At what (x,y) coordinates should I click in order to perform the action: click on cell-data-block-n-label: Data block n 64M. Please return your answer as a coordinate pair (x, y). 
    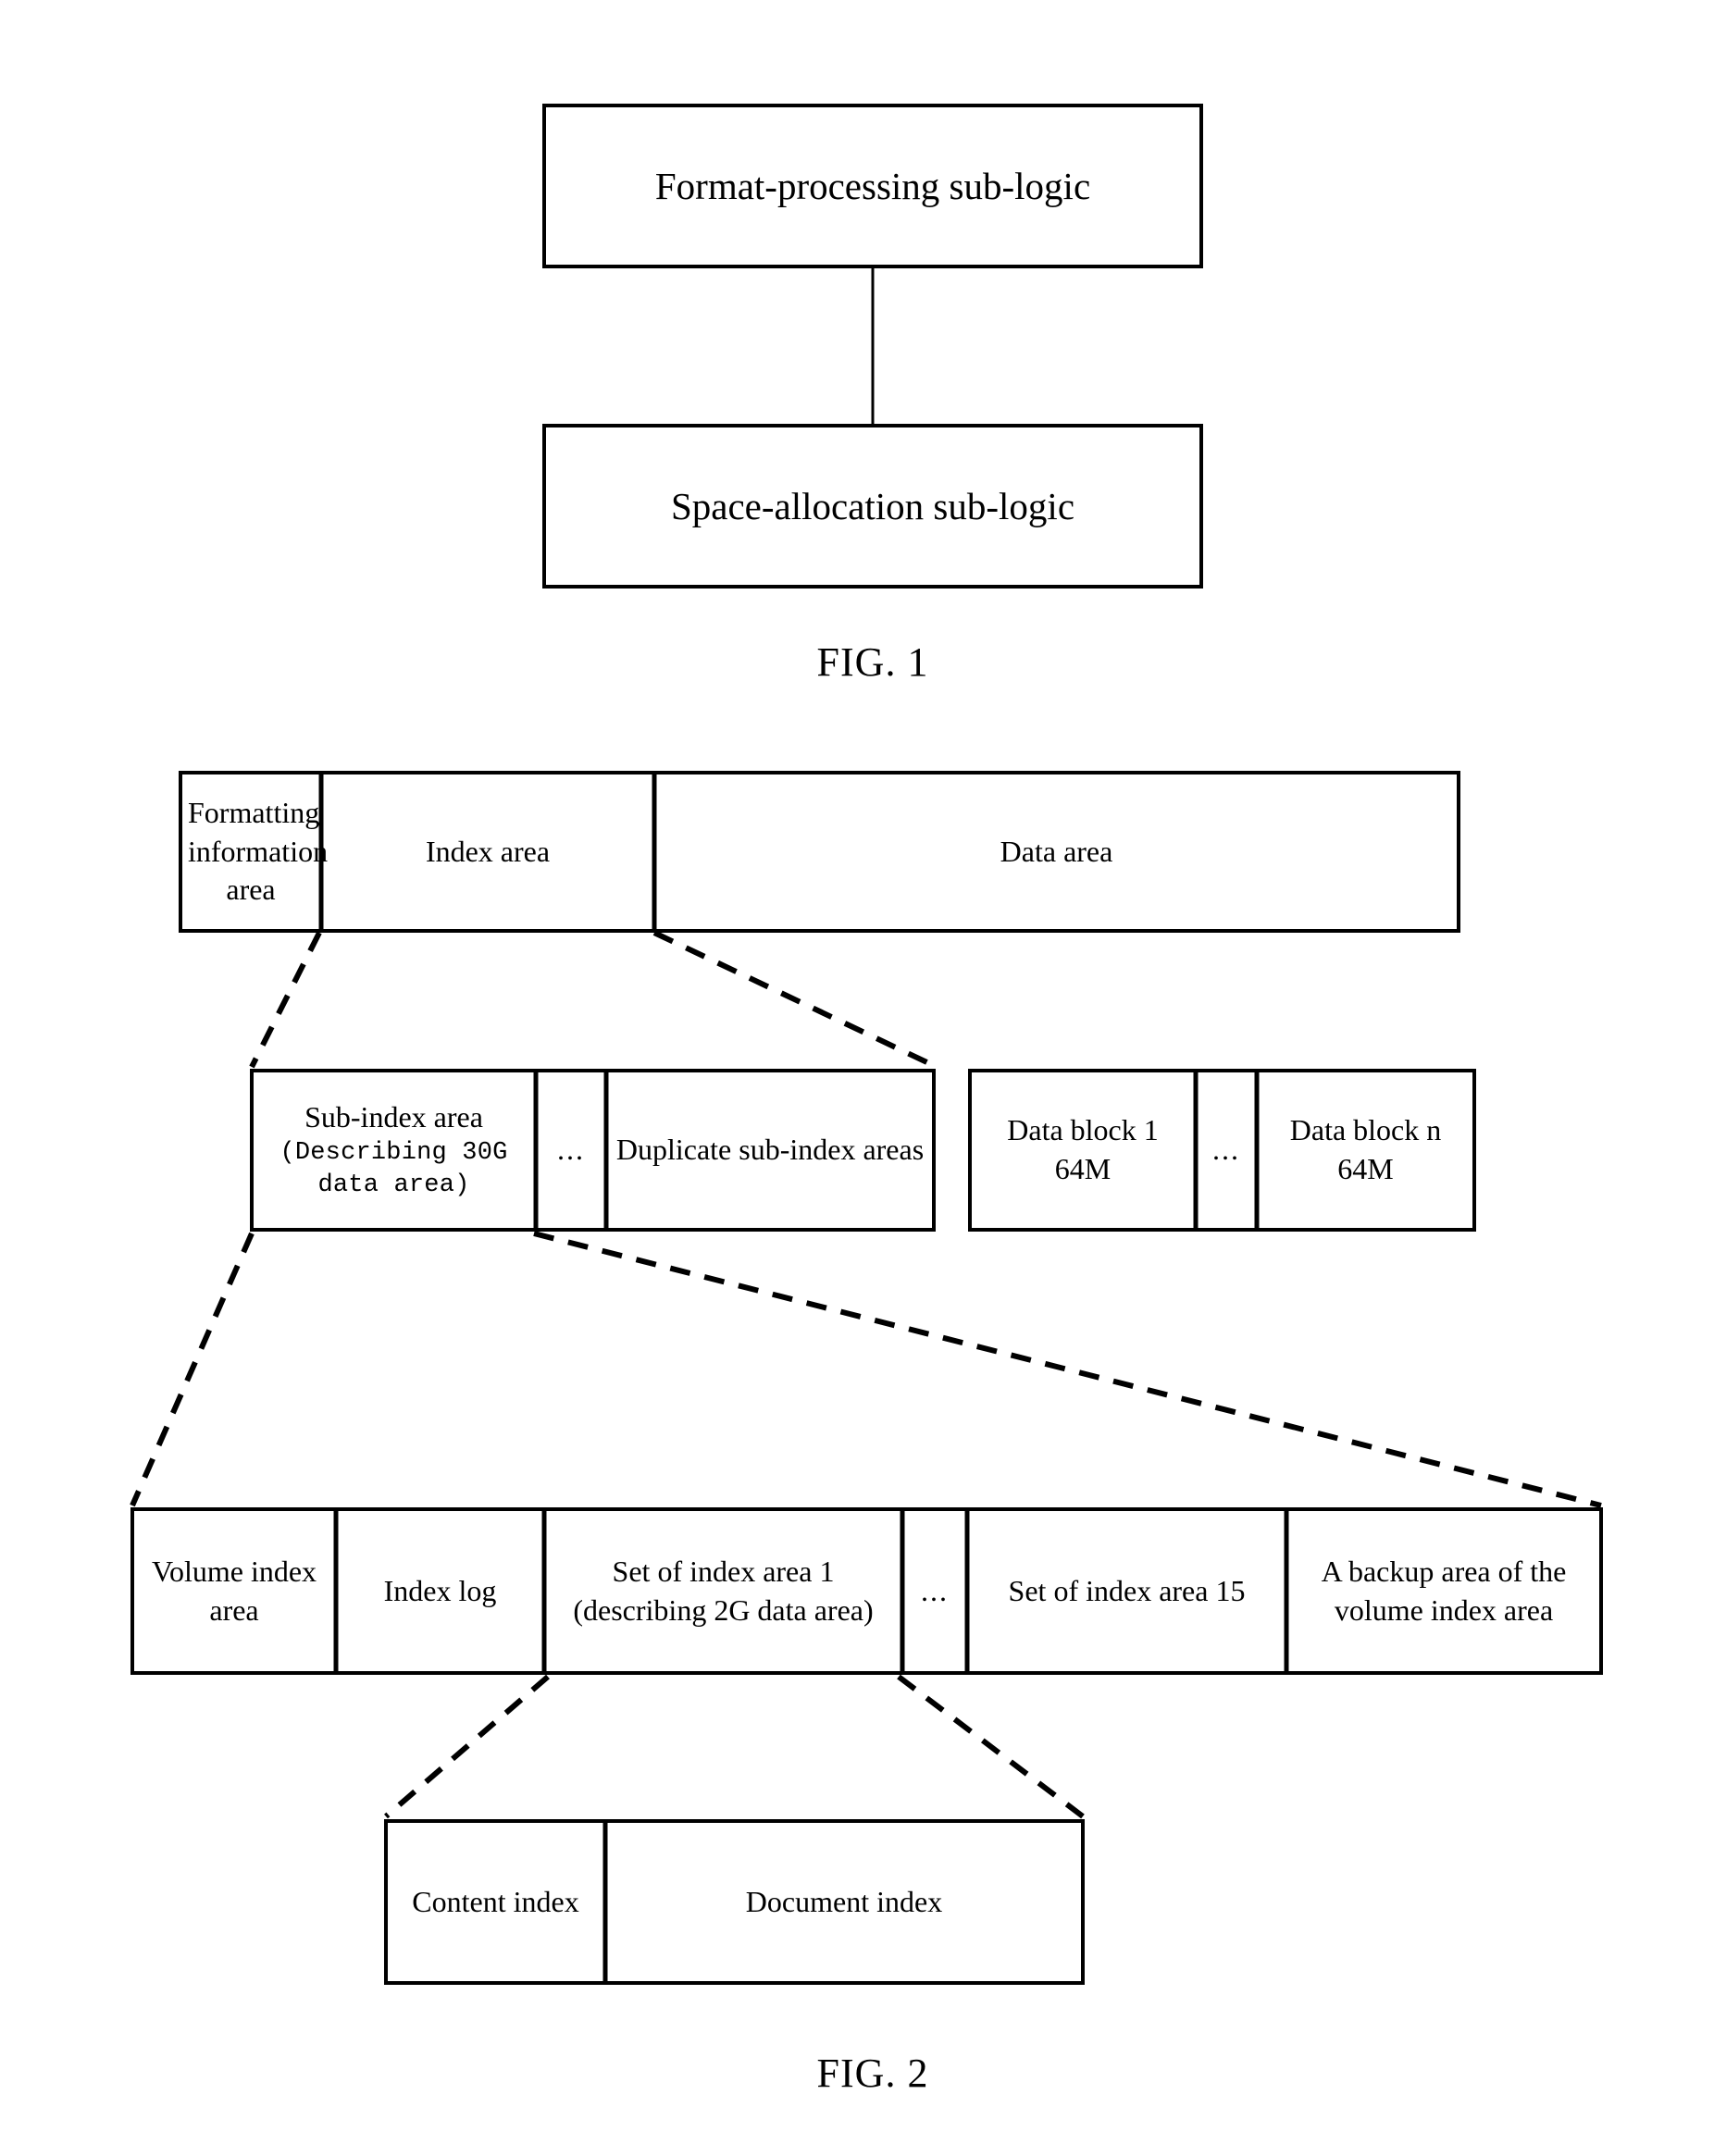
    Looking at the image, I should click on (1365, 1149).